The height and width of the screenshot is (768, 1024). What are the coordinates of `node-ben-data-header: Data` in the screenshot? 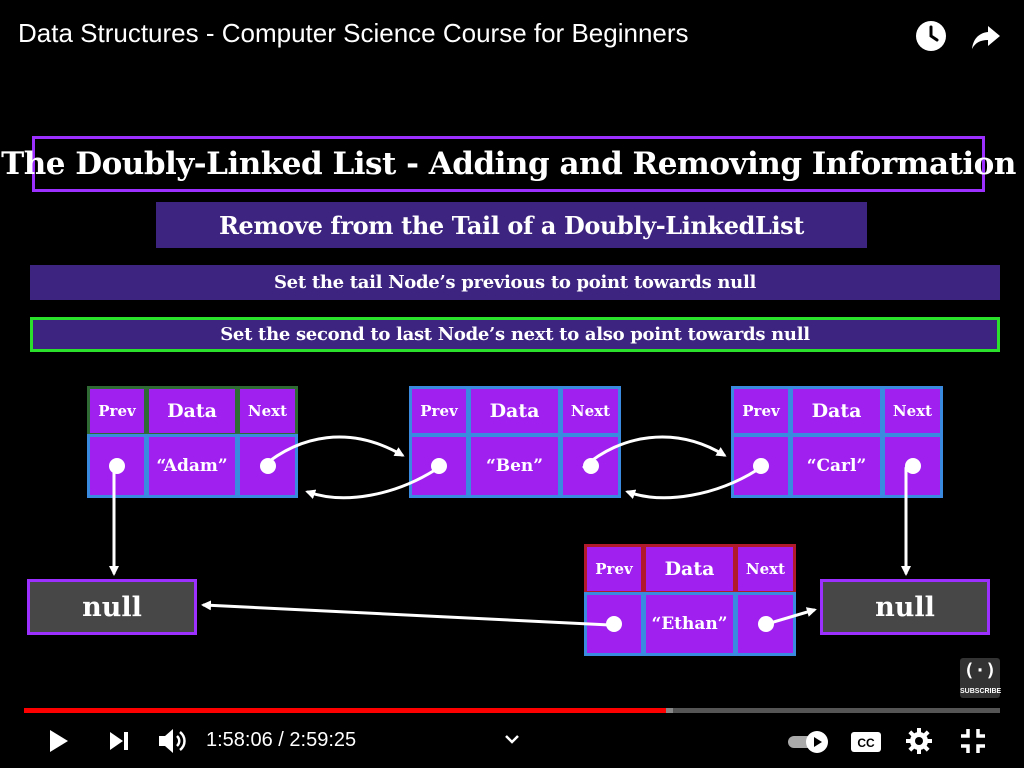 It's located at (514, 411).